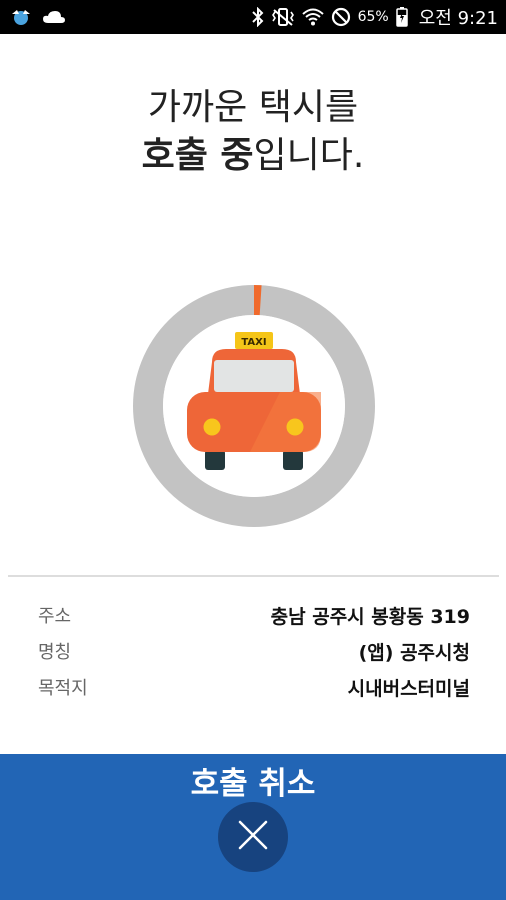 The image size is (506, 900). I want to click on status-bar-right: 65% 오전 9:21, so click(374, 17).